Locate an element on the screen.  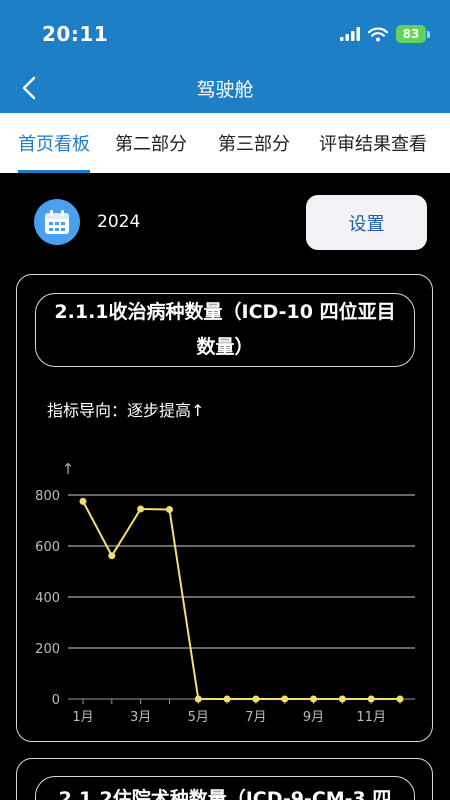
x-tick-label: 1月 is located at coordinates (82, 717).